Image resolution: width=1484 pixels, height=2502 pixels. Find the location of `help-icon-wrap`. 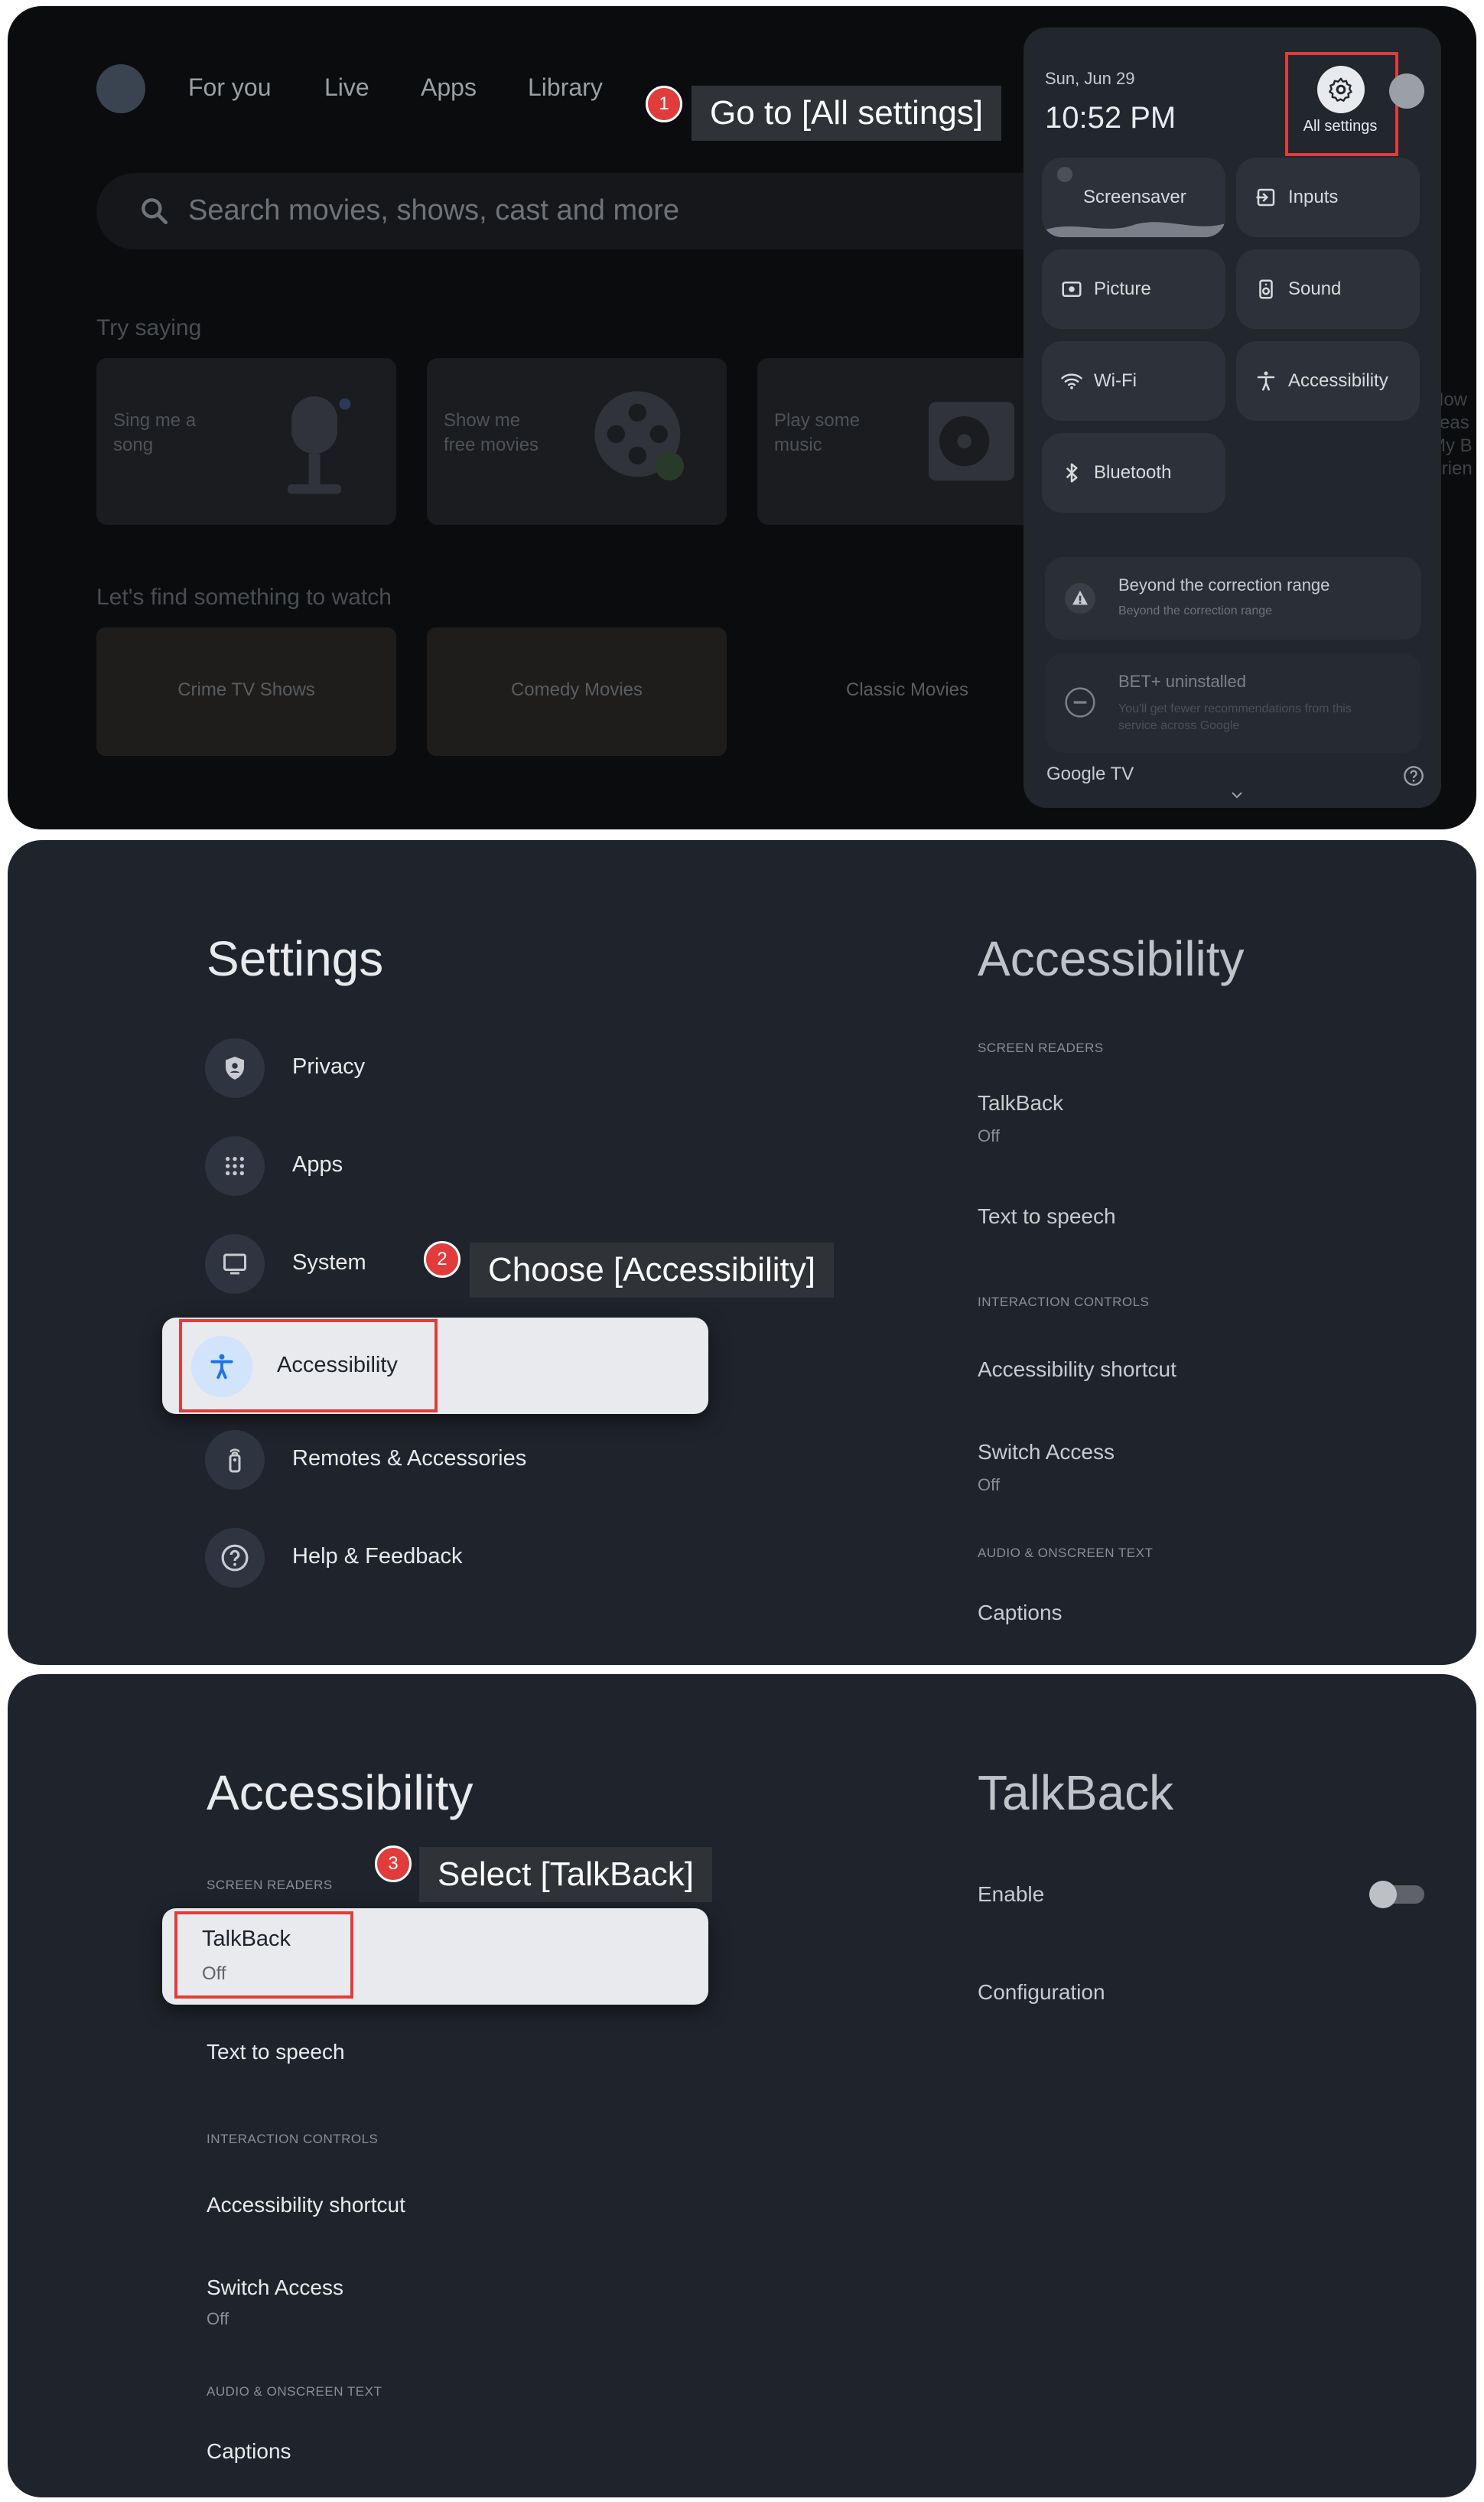

help-icon-wrap is located at coordinates (235, 1558).